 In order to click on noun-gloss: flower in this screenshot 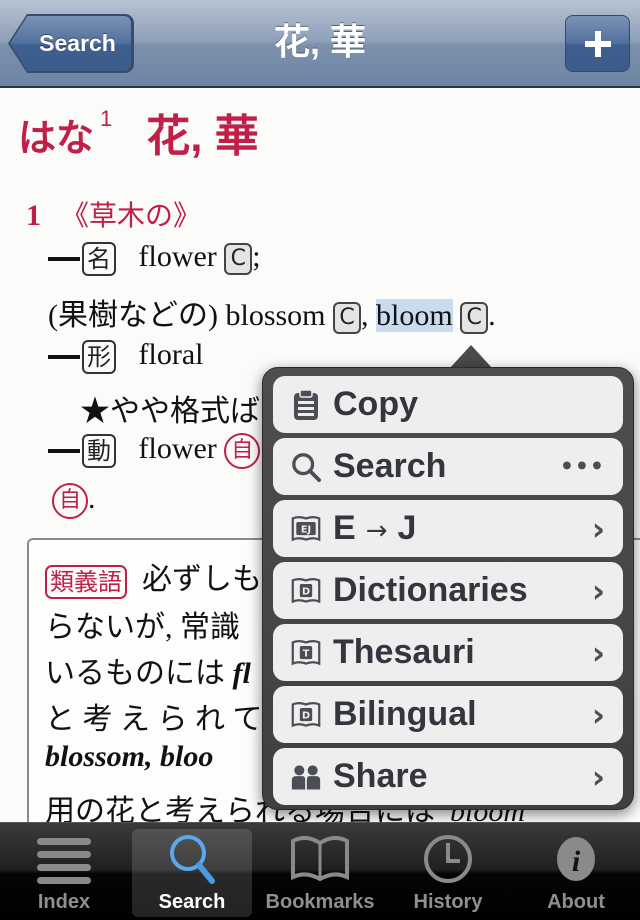, I will do `click(177, 256)`.